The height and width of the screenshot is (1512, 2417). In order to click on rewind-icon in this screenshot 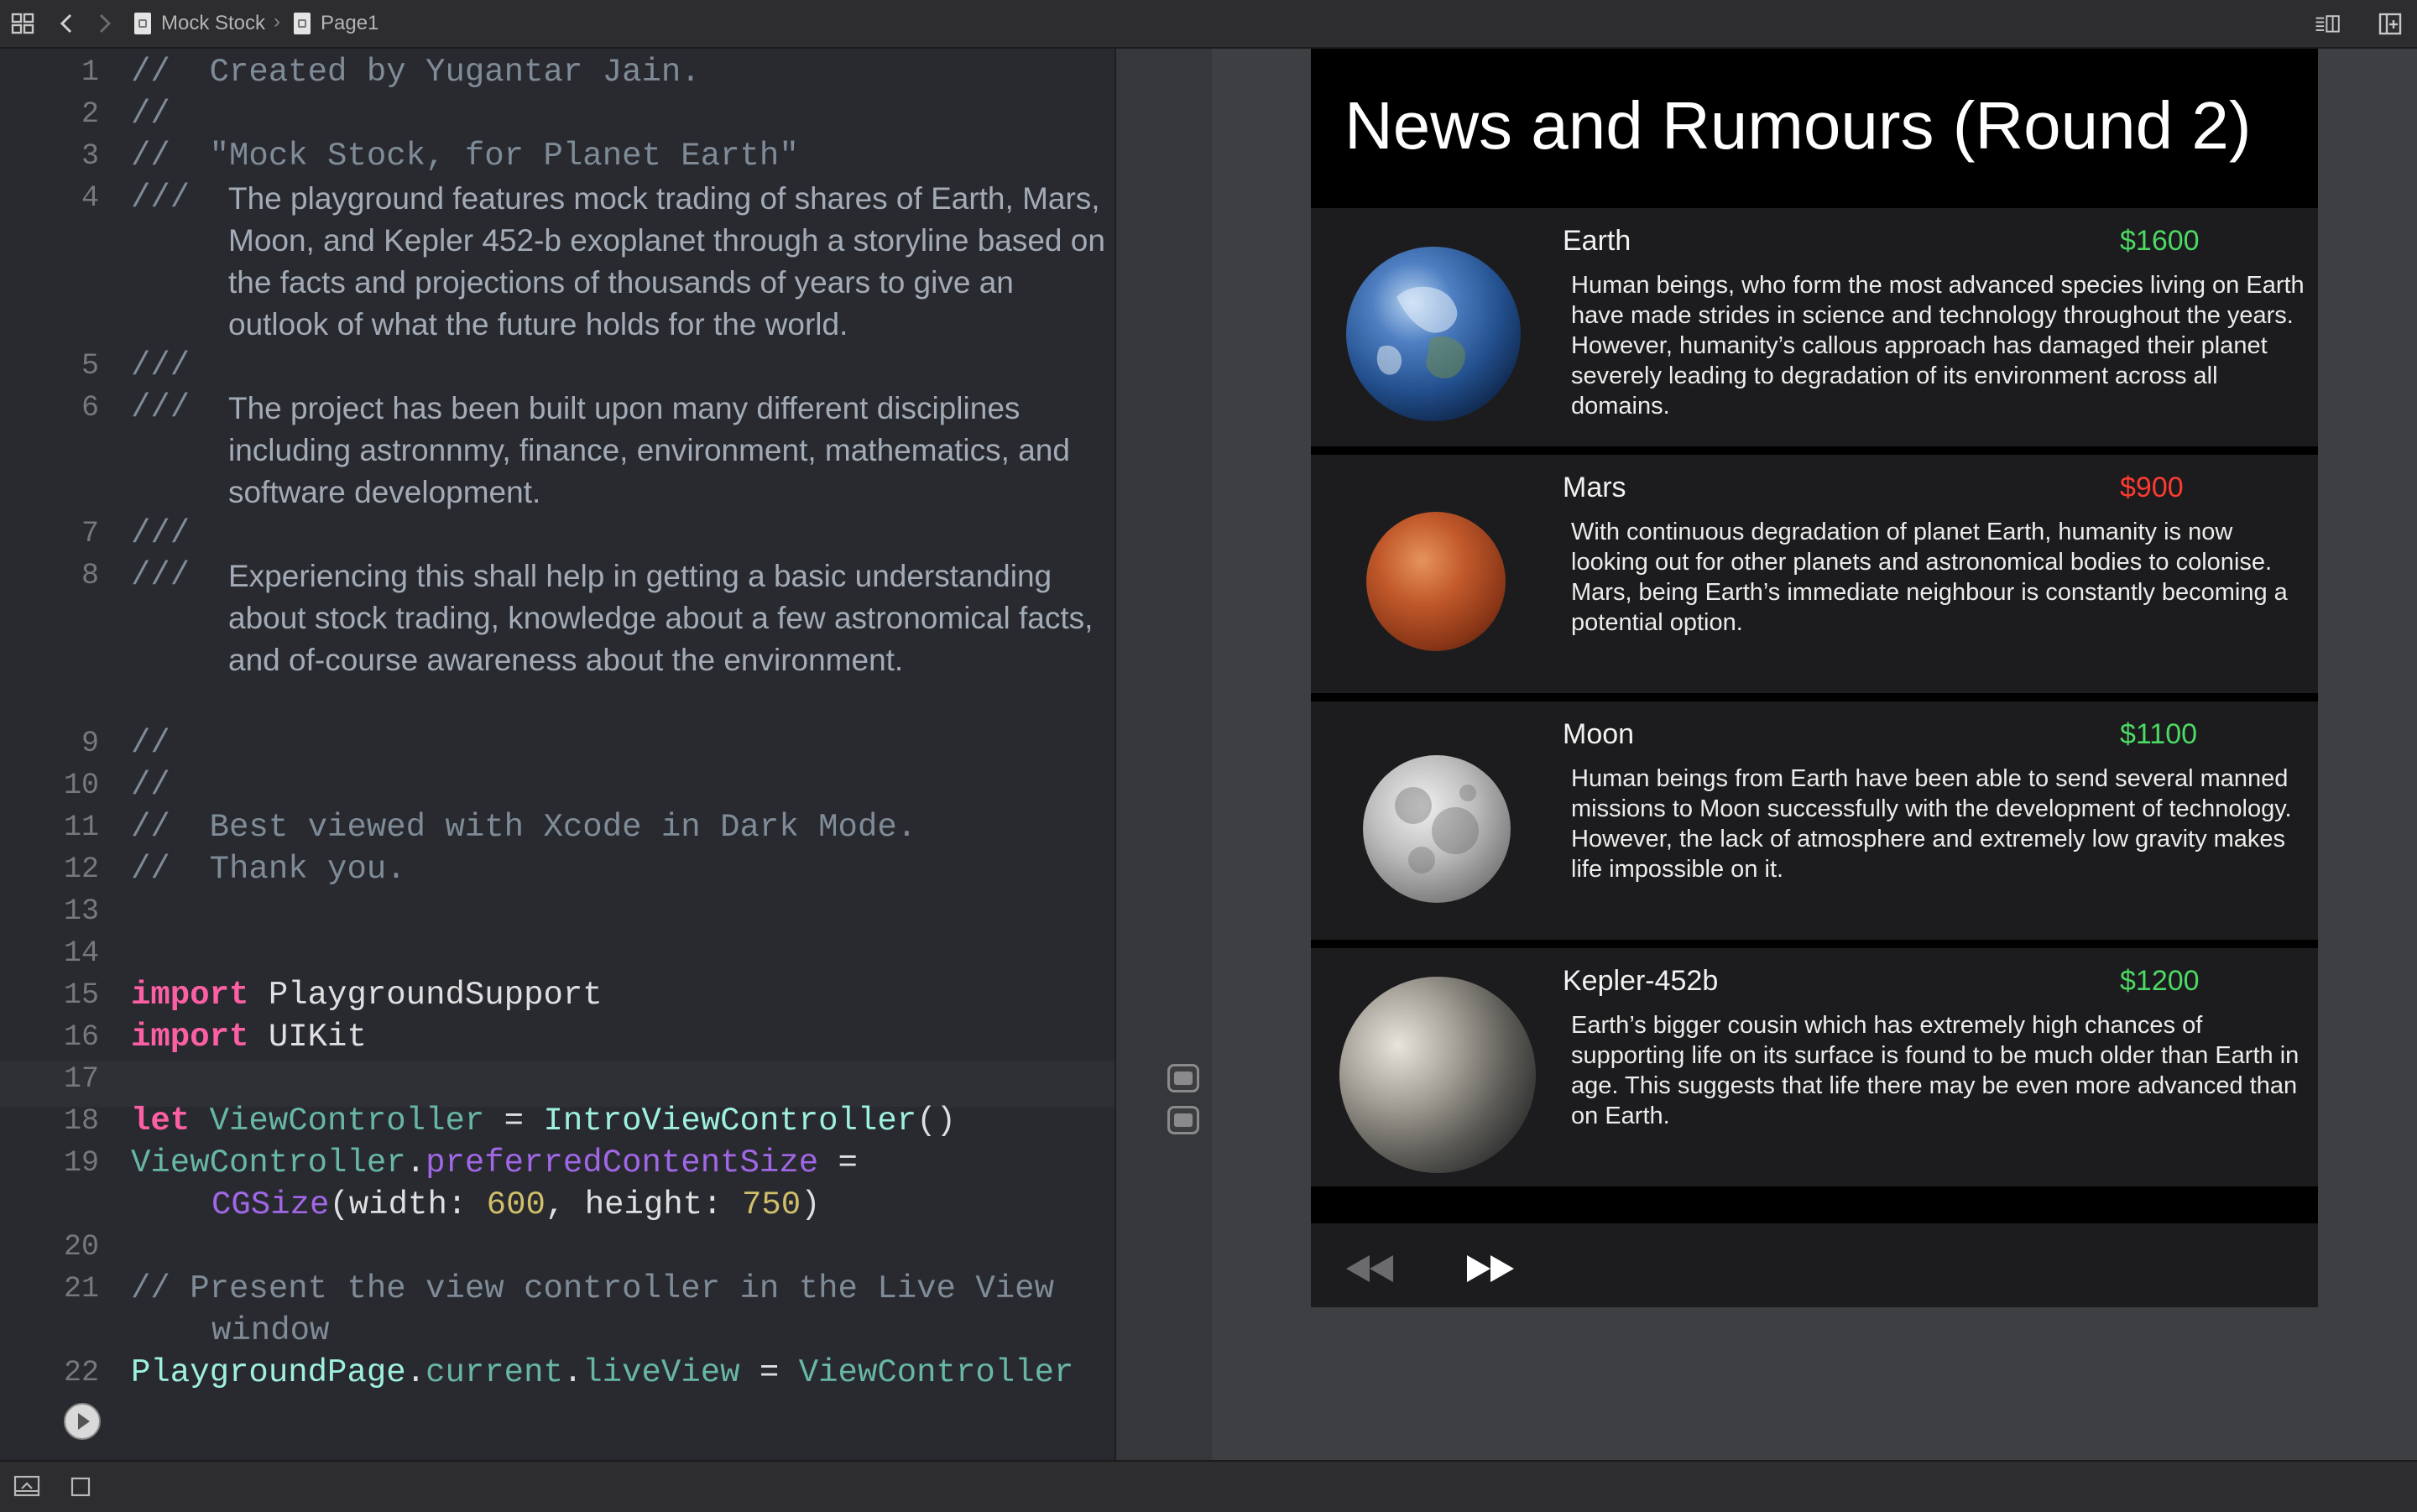, I will do `click(1369, 1268)`.